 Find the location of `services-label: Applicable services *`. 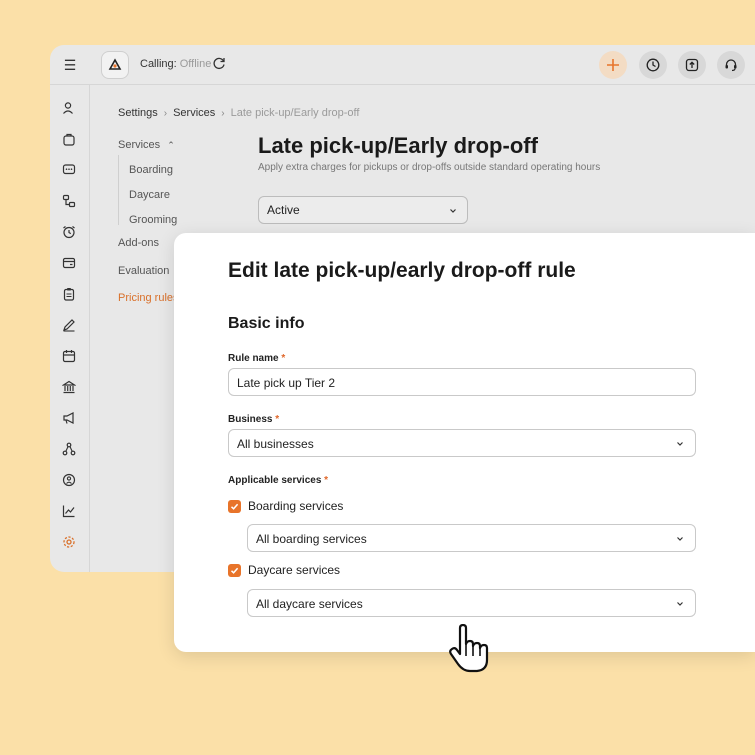

services-label: Applicable services * is located at coordinates (278, 480).